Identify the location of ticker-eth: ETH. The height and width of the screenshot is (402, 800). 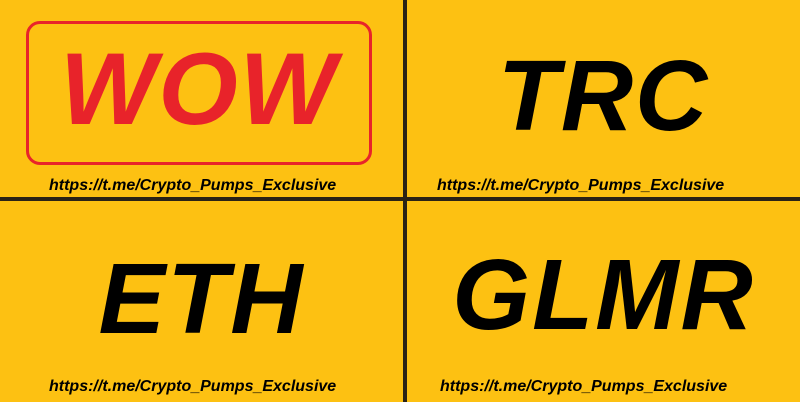
(201, 299).